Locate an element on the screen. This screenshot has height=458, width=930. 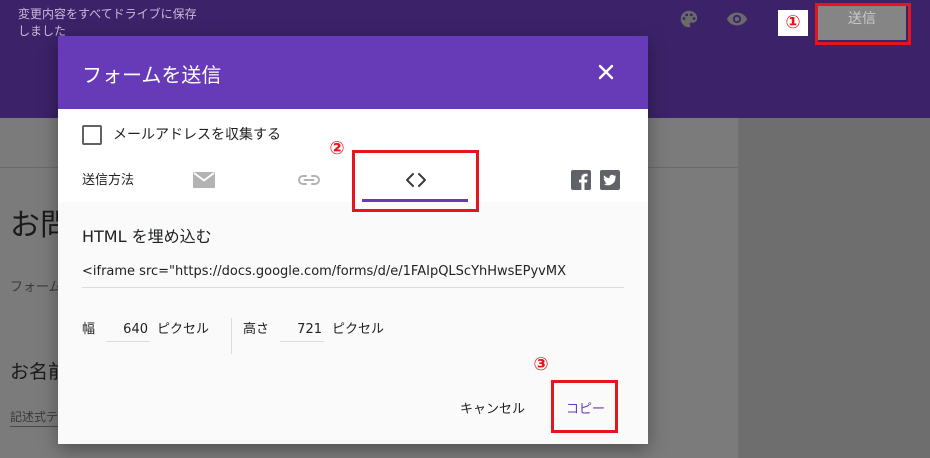
height-unit-label: ピクセル is located at coordinates (358, 329).